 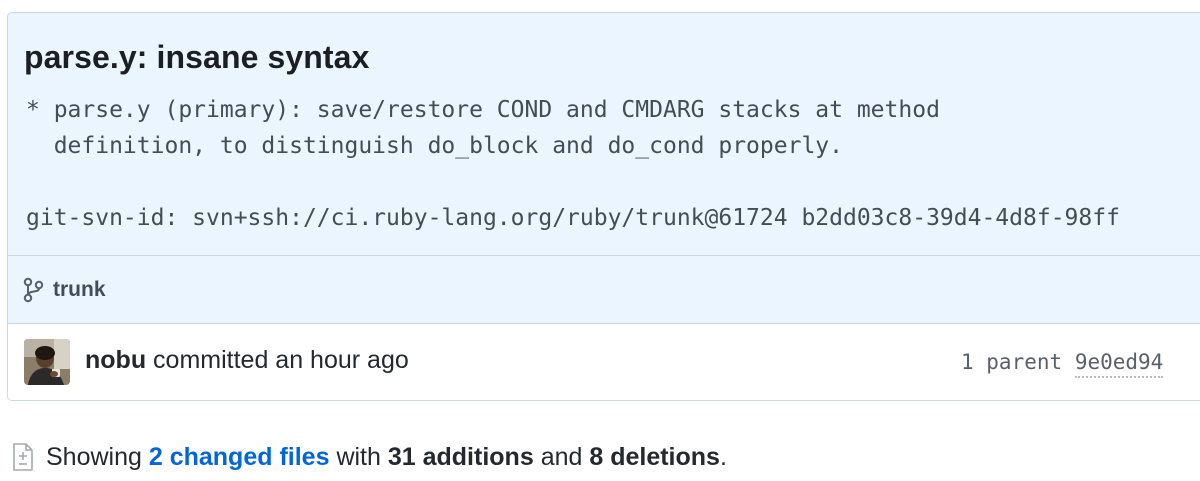 I want to click on changed-files-link: 2 changed files, so click(x=239, y=457).